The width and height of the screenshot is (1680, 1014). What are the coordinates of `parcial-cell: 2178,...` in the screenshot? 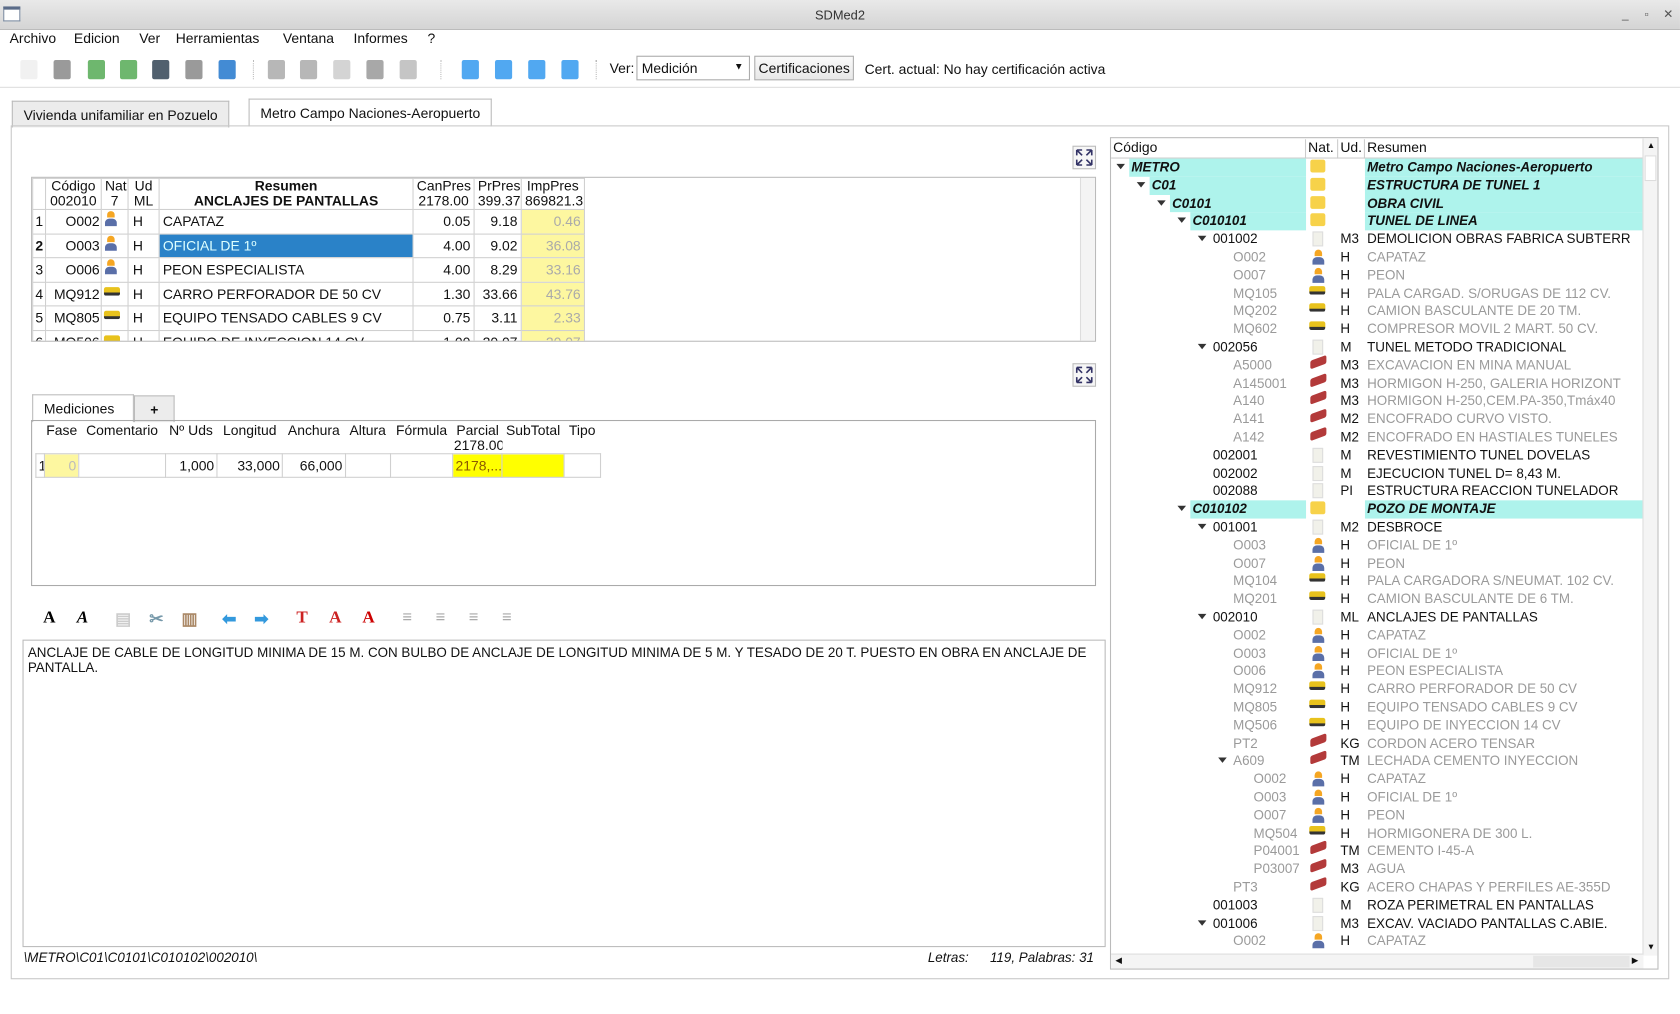 It's located at (477, 465).